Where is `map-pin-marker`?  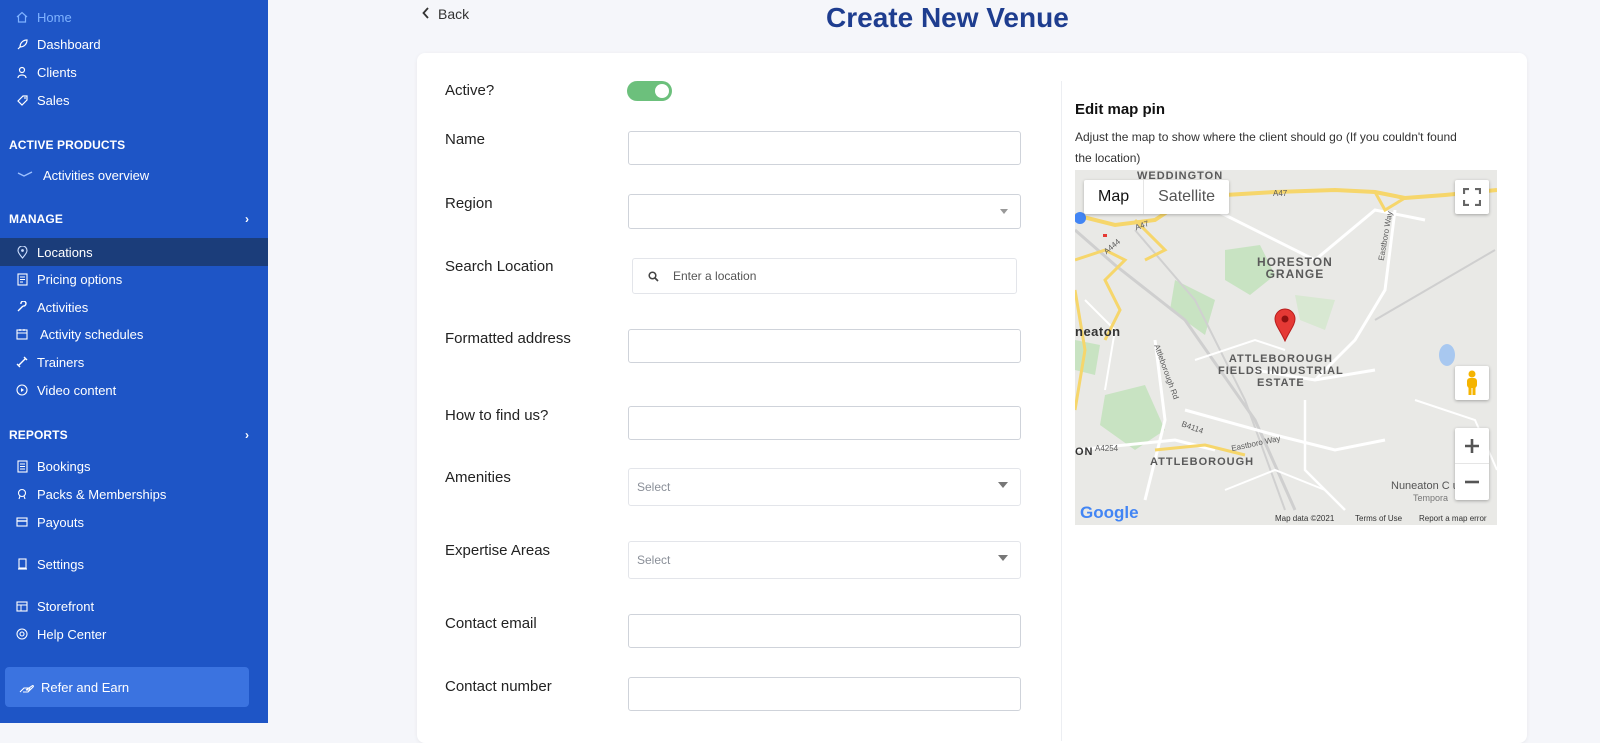
map-pin-marker is located at coordinates (1285, 327).